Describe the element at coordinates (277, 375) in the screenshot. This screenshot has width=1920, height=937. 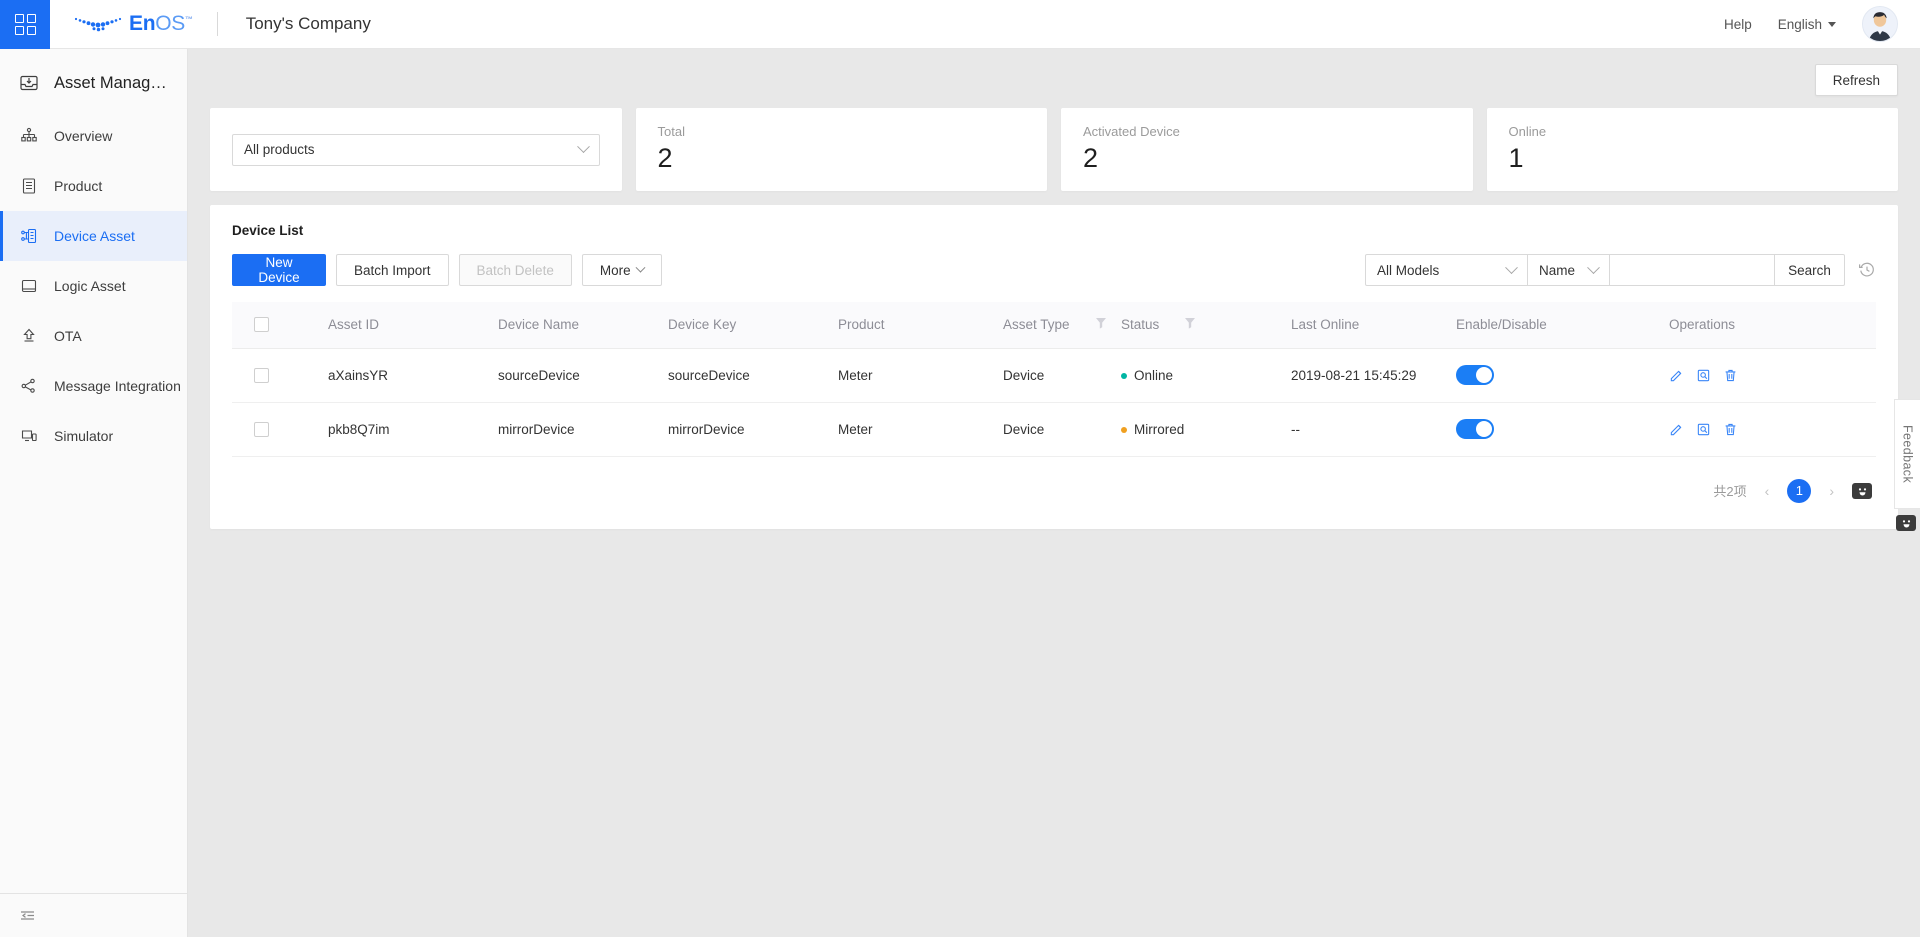
I see `row-select-cell` at that location.